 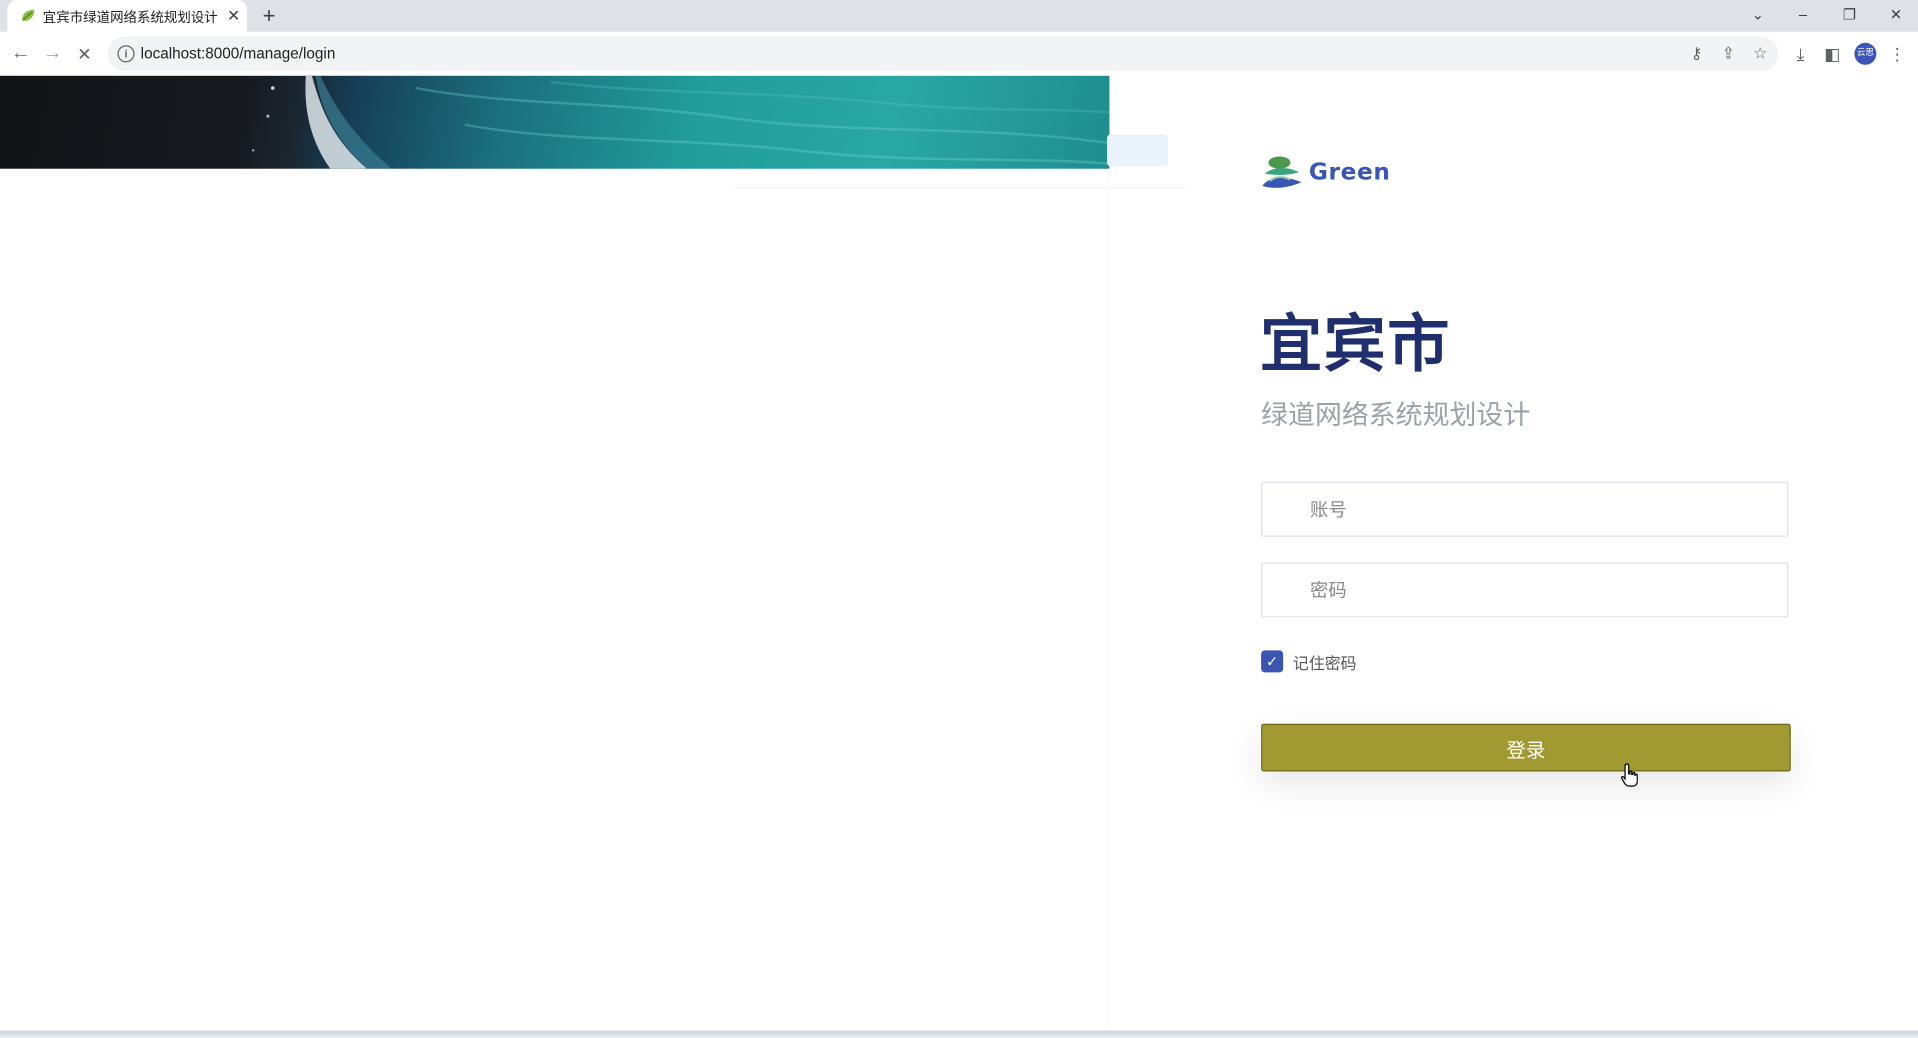 I want to click on new-tab-button: +, so click(x=269, y=16).